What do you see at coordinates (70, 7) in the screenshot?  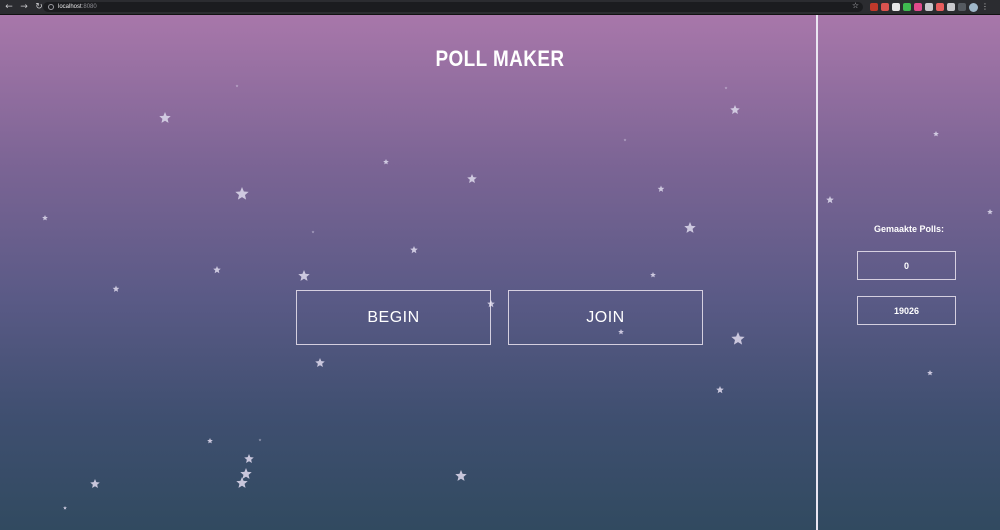 I see `address-host: localhost` at bounding box center [70, 7].